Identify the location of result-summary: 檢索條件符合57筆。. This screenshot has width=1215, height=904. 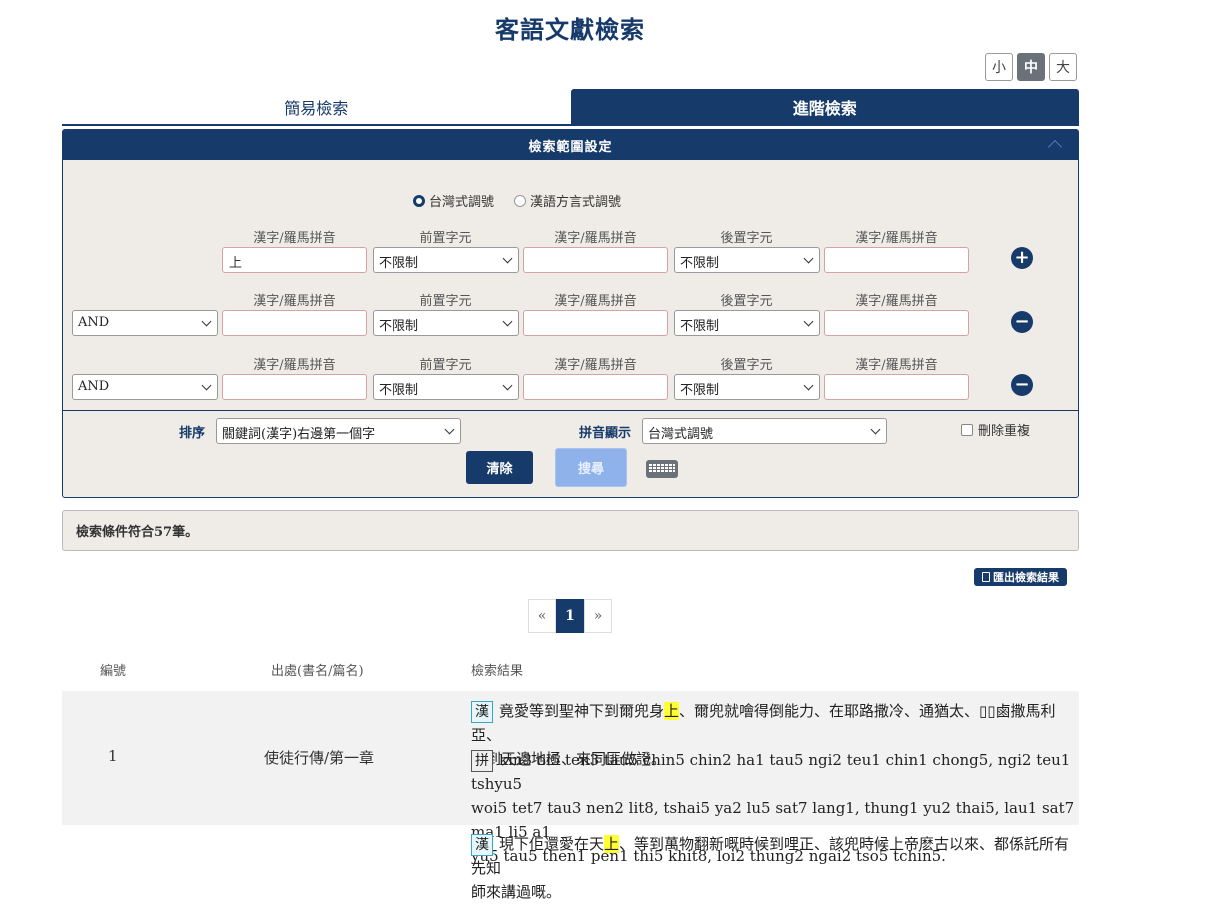
(570, 530).